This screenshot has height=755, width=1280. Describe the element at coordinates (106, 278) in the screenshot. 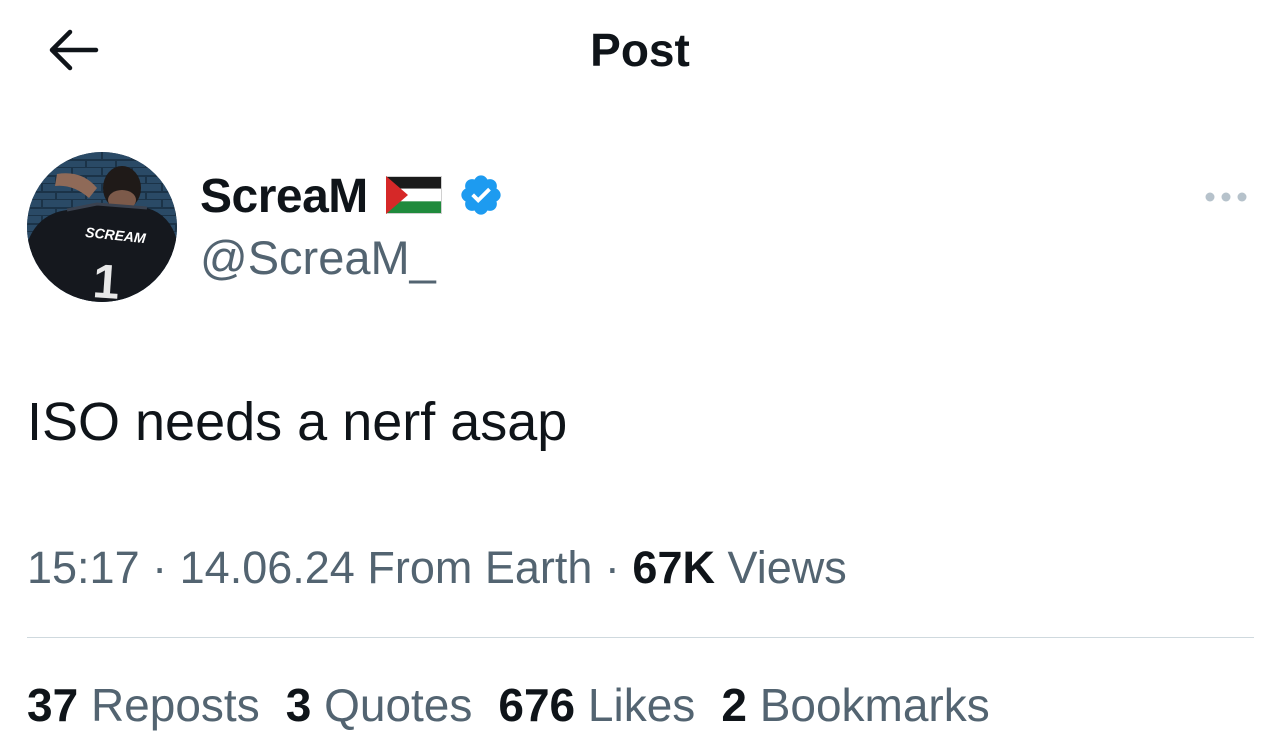

I see `avatar-jersey-number: 1` at that location.